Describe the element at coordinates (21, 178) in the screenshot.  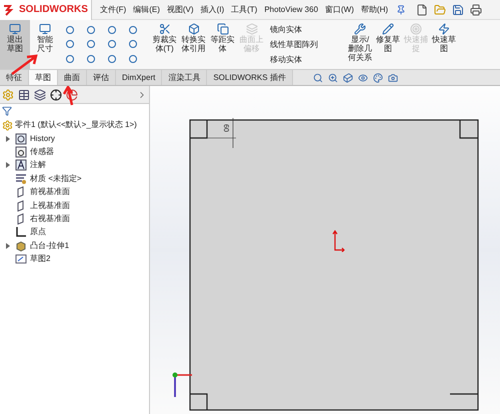
I see `material-icon` at that location.